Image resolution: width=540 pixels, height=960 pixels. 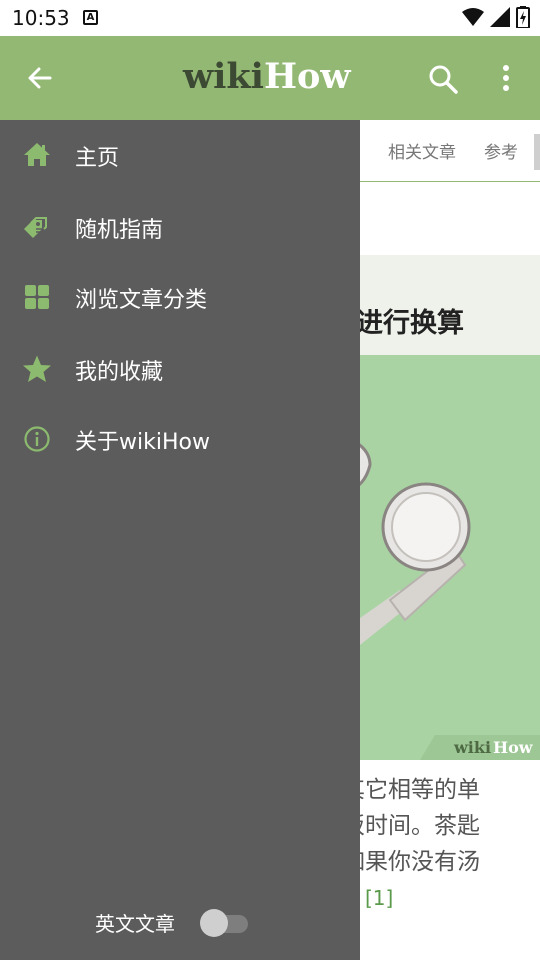 I want to click on star-icon, so click(x=37, y=368).